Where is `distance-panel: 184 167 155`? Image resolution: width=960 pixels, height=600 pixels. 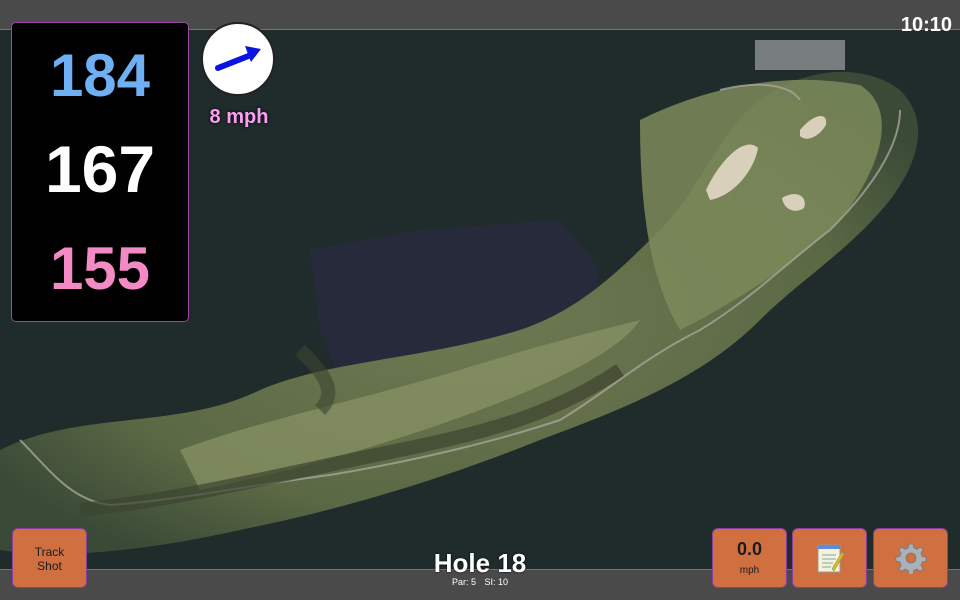
distance-panel: 184 167 155 is located at coordinates (100, 172).